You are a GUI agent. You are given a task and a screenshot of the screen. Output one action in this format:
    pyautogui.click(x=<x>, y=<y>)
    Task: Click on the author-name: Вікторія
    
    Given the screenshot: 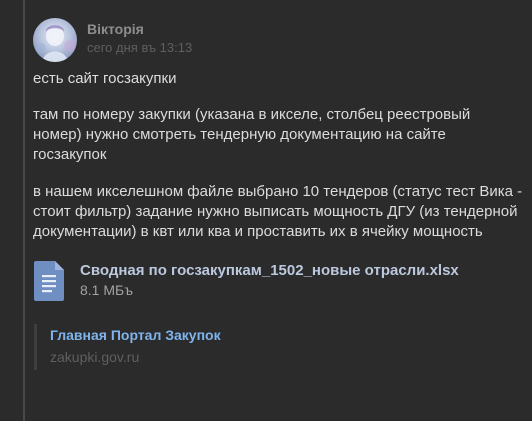 What is the action you would take?
    pyautogui.click(x=139, y=29)
    